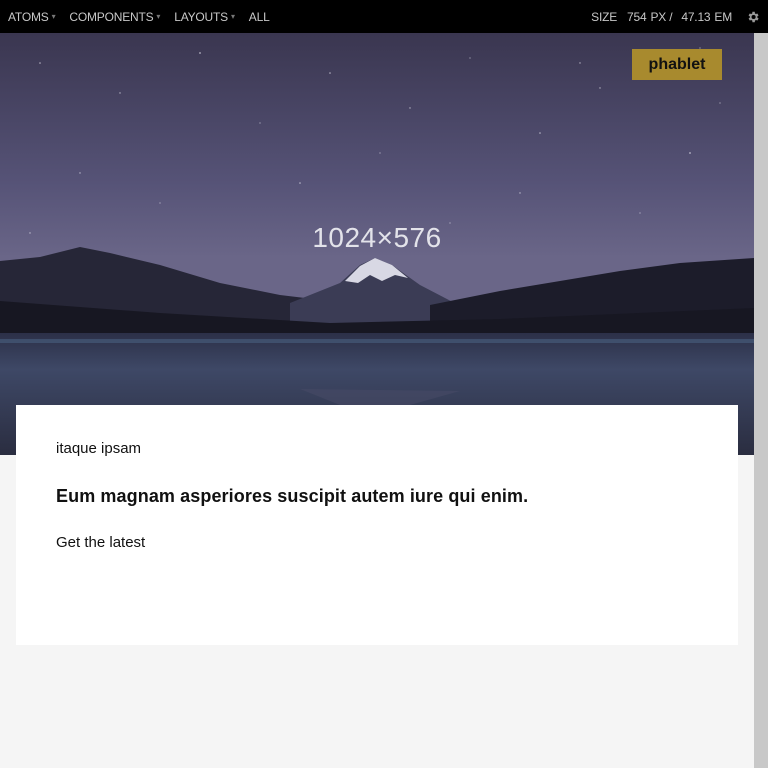  Describe the element at coordinates (757, 16) in the screenshot. I see `gear-icon` at that location.